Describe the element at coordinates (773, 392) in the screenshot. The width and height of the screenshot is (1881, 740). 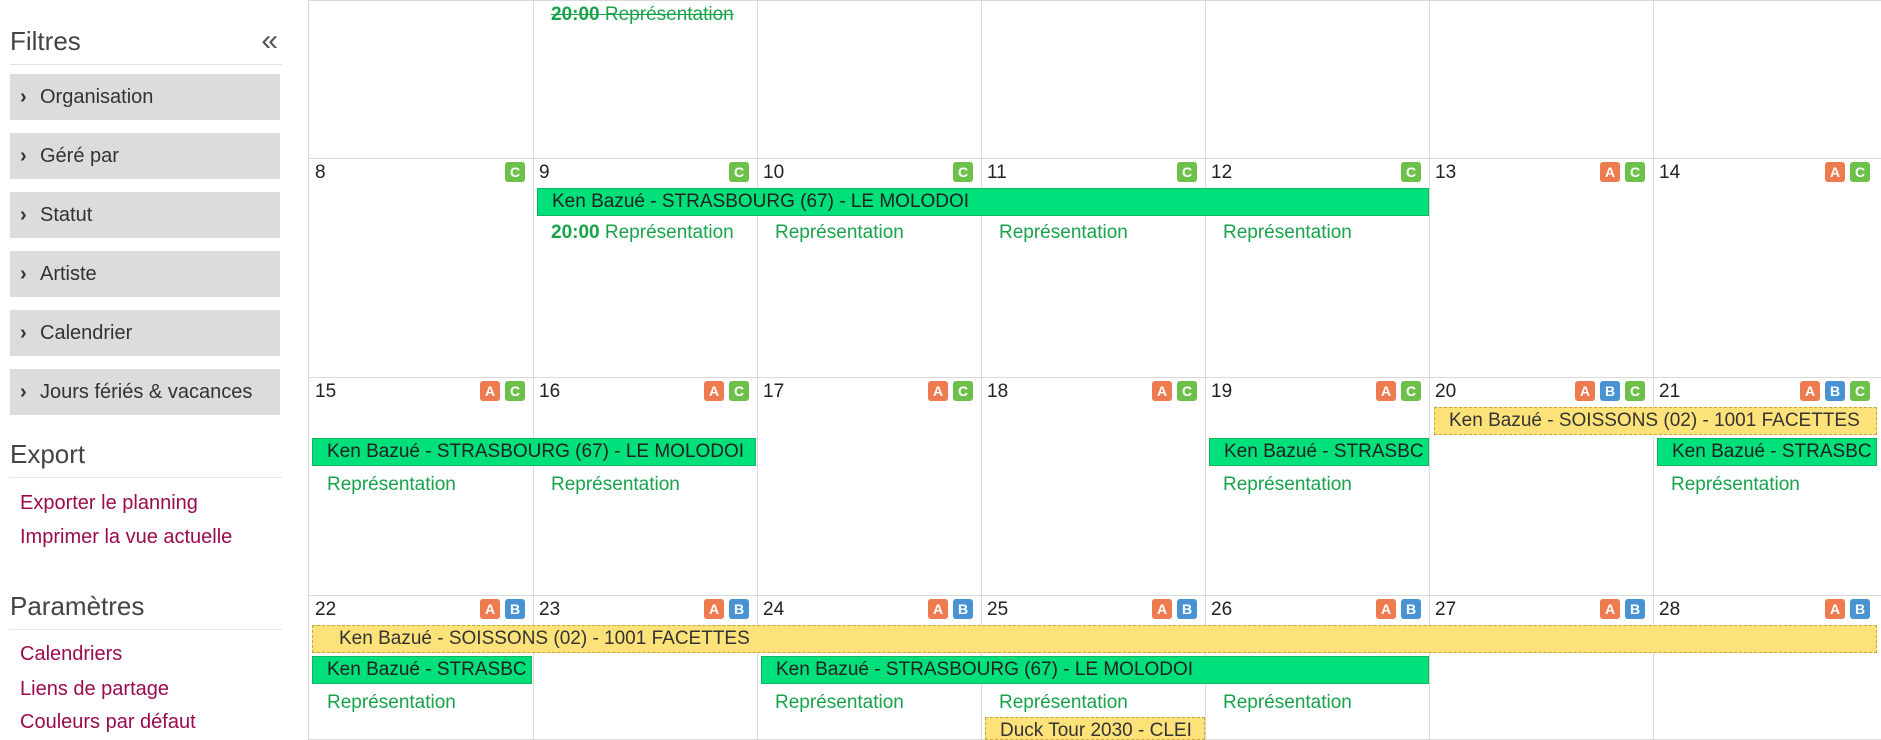
I see `day-number: 17` at that location.